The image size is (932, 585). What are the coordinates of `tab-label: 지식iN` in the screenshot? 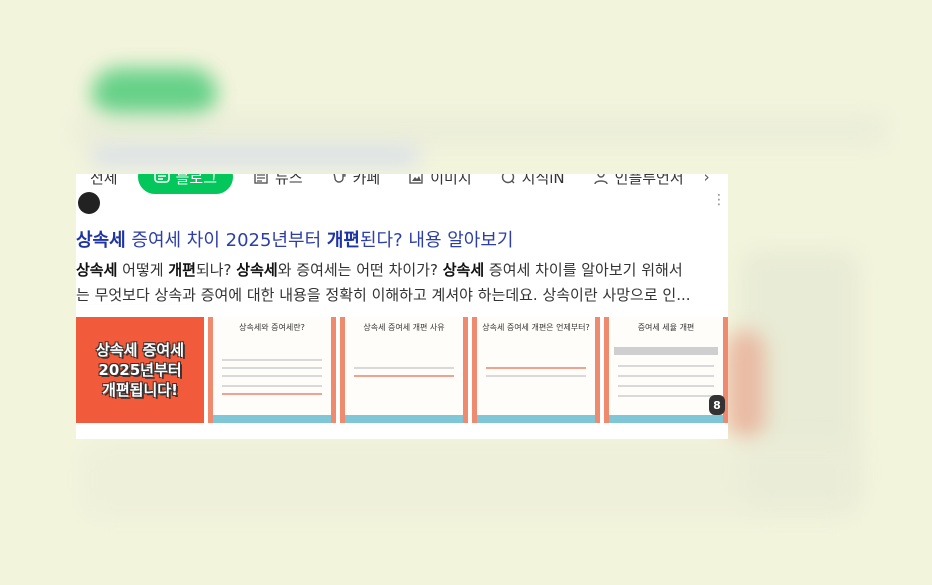 It's located at (543, 180).